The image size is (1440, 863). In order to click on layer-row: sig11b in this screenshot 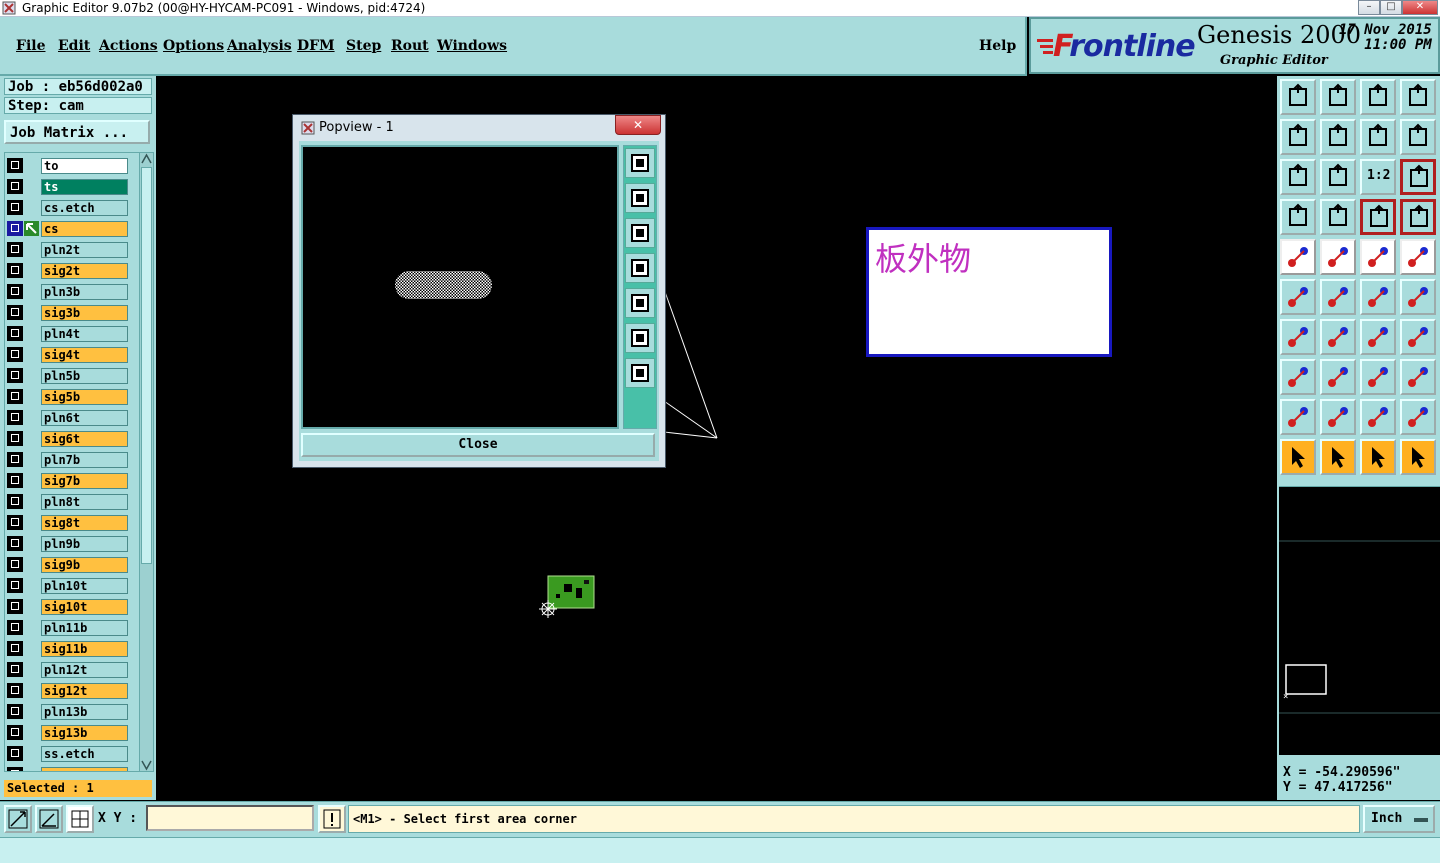, I will do `click(72, 648)`.